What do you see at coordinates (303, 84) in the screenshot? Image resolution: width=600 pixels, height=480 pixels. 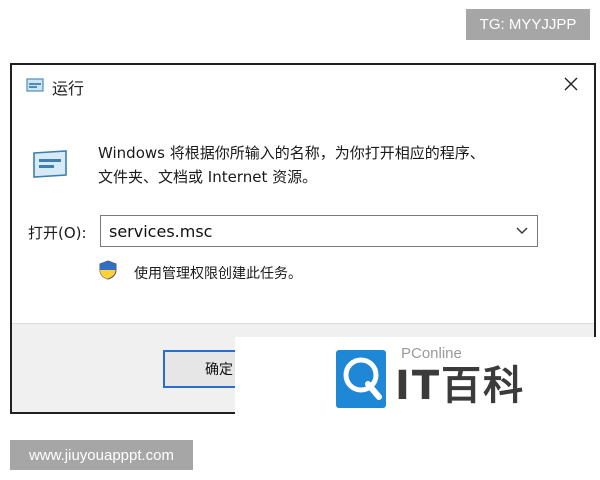 I see `title-bar: 运行` at bounding box center [303, 84].